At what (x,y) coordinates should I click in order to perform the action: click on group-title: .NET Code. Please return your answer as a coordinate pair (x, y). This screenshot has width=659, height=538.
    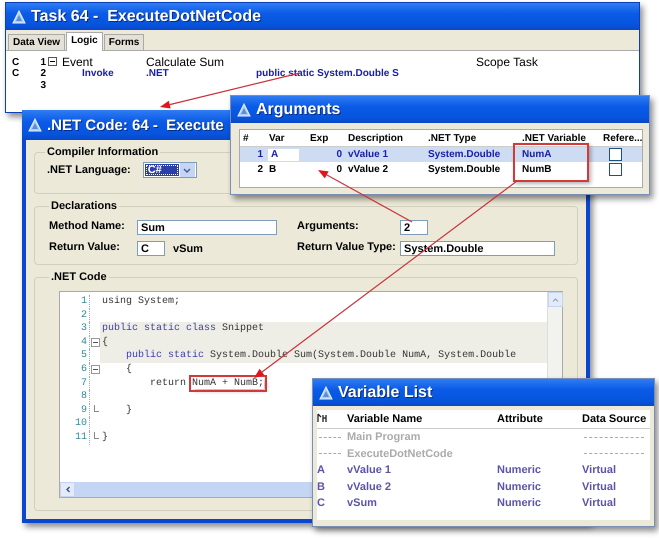
    Looking at the image, I should click on (79, 277).